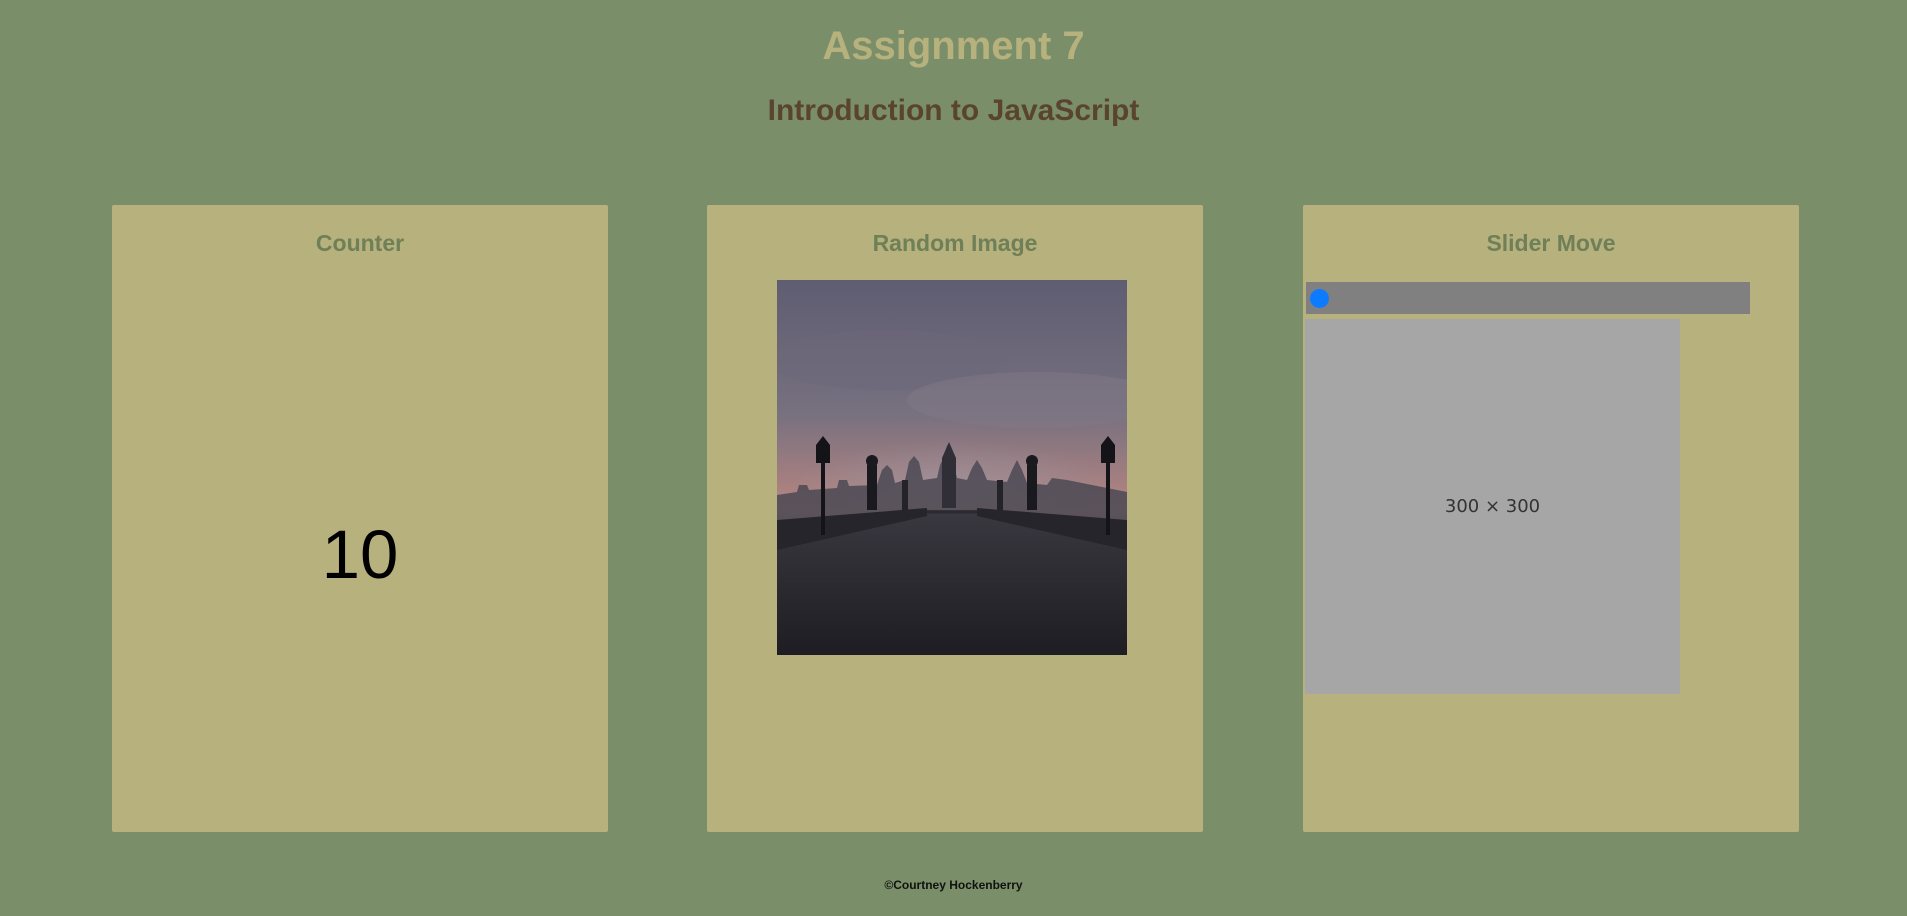  What do you see at coordinates (360, 554) in the screenshot?
I see `counter-value: 10` at bounding box center [360, 554].